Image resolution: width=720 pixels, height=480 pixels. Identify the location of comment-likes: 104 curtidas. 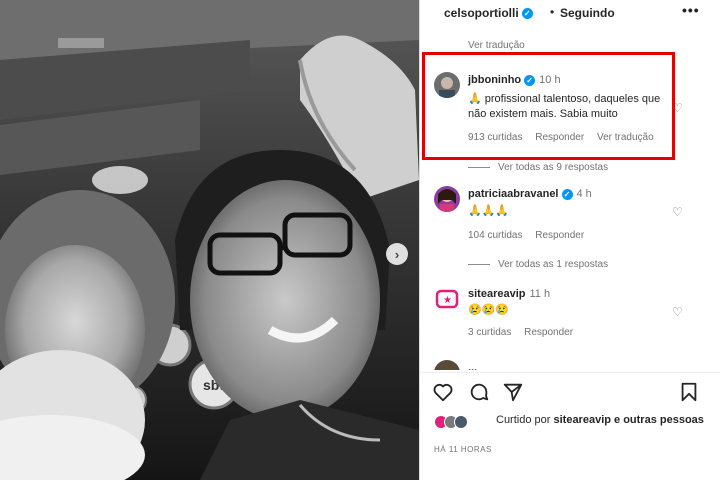
(495, 235).